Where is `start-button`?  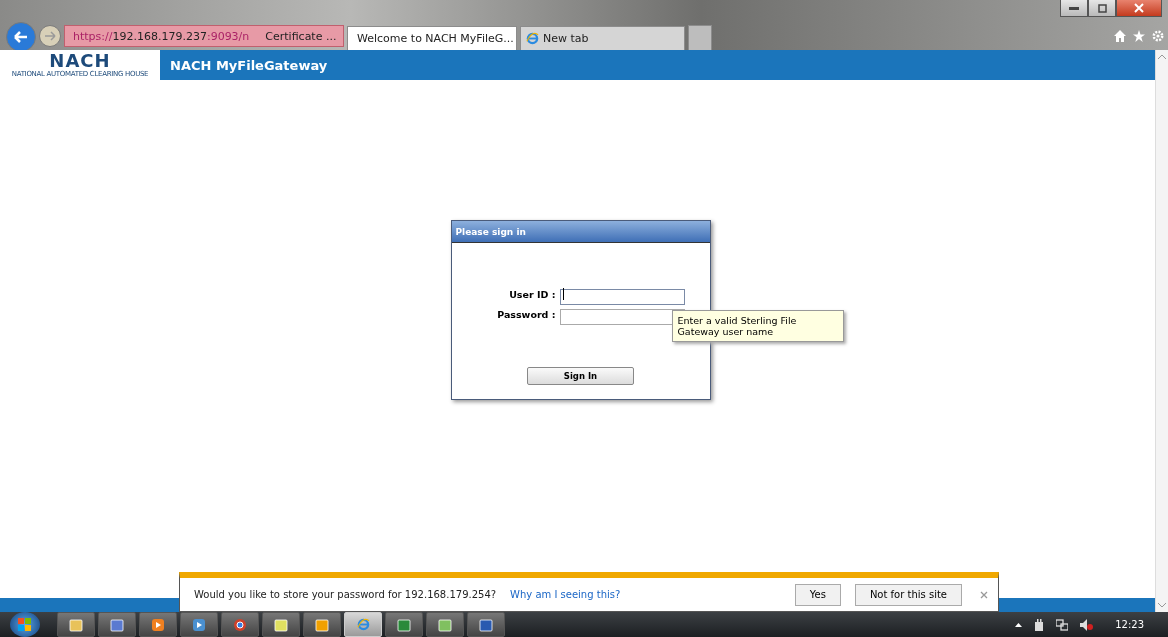
start-button is located at coordinates (25, 624).